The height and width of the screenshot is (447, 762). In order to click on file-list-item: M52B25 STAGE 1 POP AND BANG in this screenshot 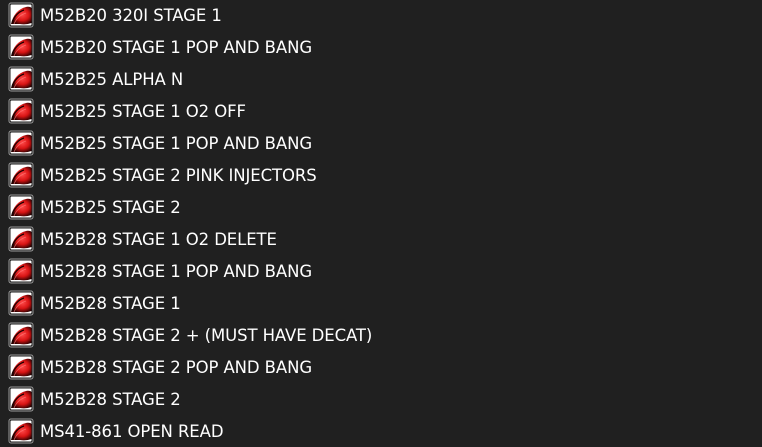, I will do `click(381, 143)`.